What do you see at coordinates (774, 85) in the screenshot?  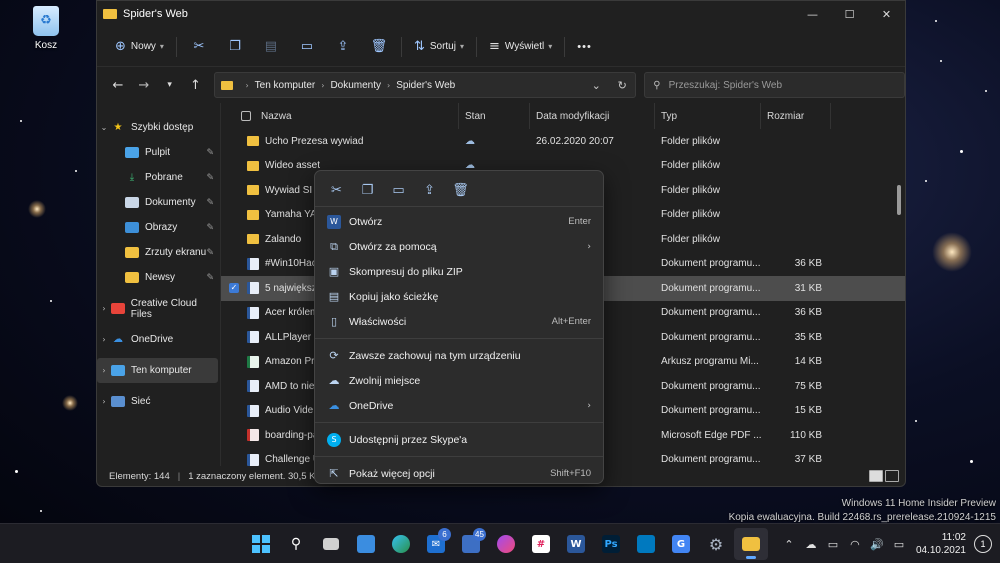 I see `search-input: ⚲ Przeszukaj: Spider's Web` at bounding box center [774, 85].